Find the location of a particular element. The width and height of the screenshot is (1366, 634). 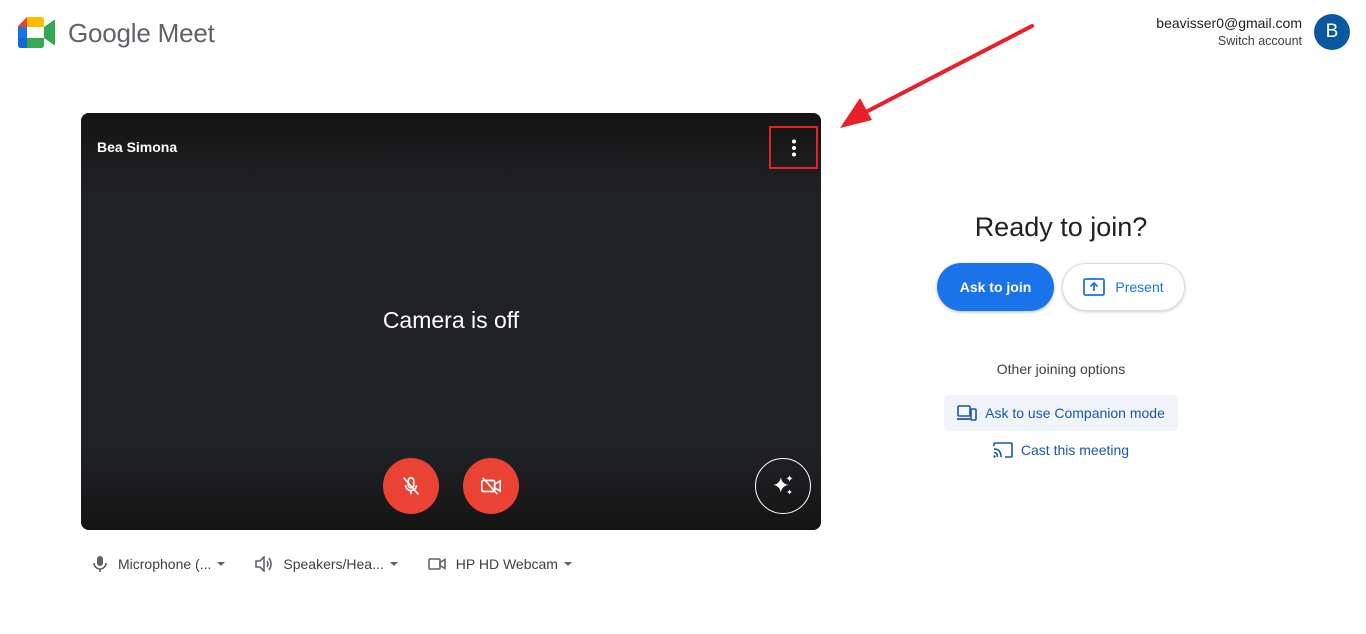

more-vert-icon is located at coordinates (793, 147).